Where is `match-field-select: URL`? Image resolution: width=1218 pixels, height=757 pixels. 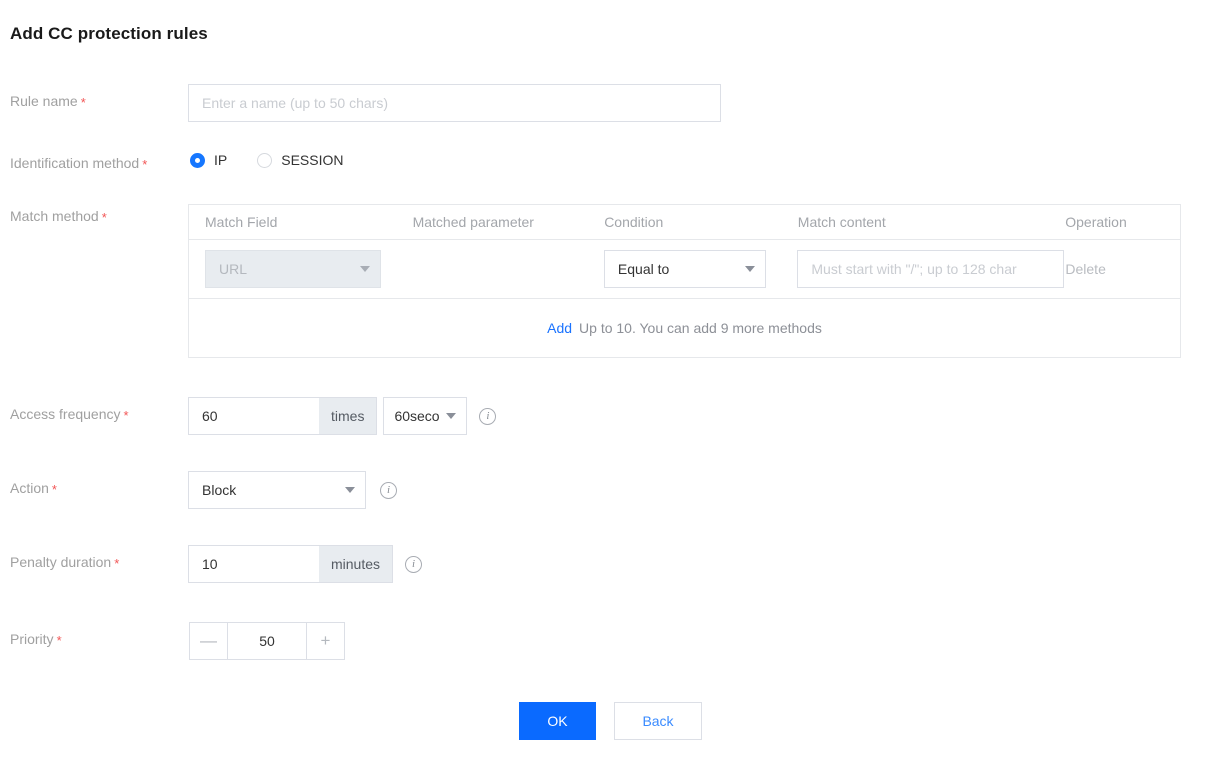 match-field-select: URL is located at coordinates (293, 269).